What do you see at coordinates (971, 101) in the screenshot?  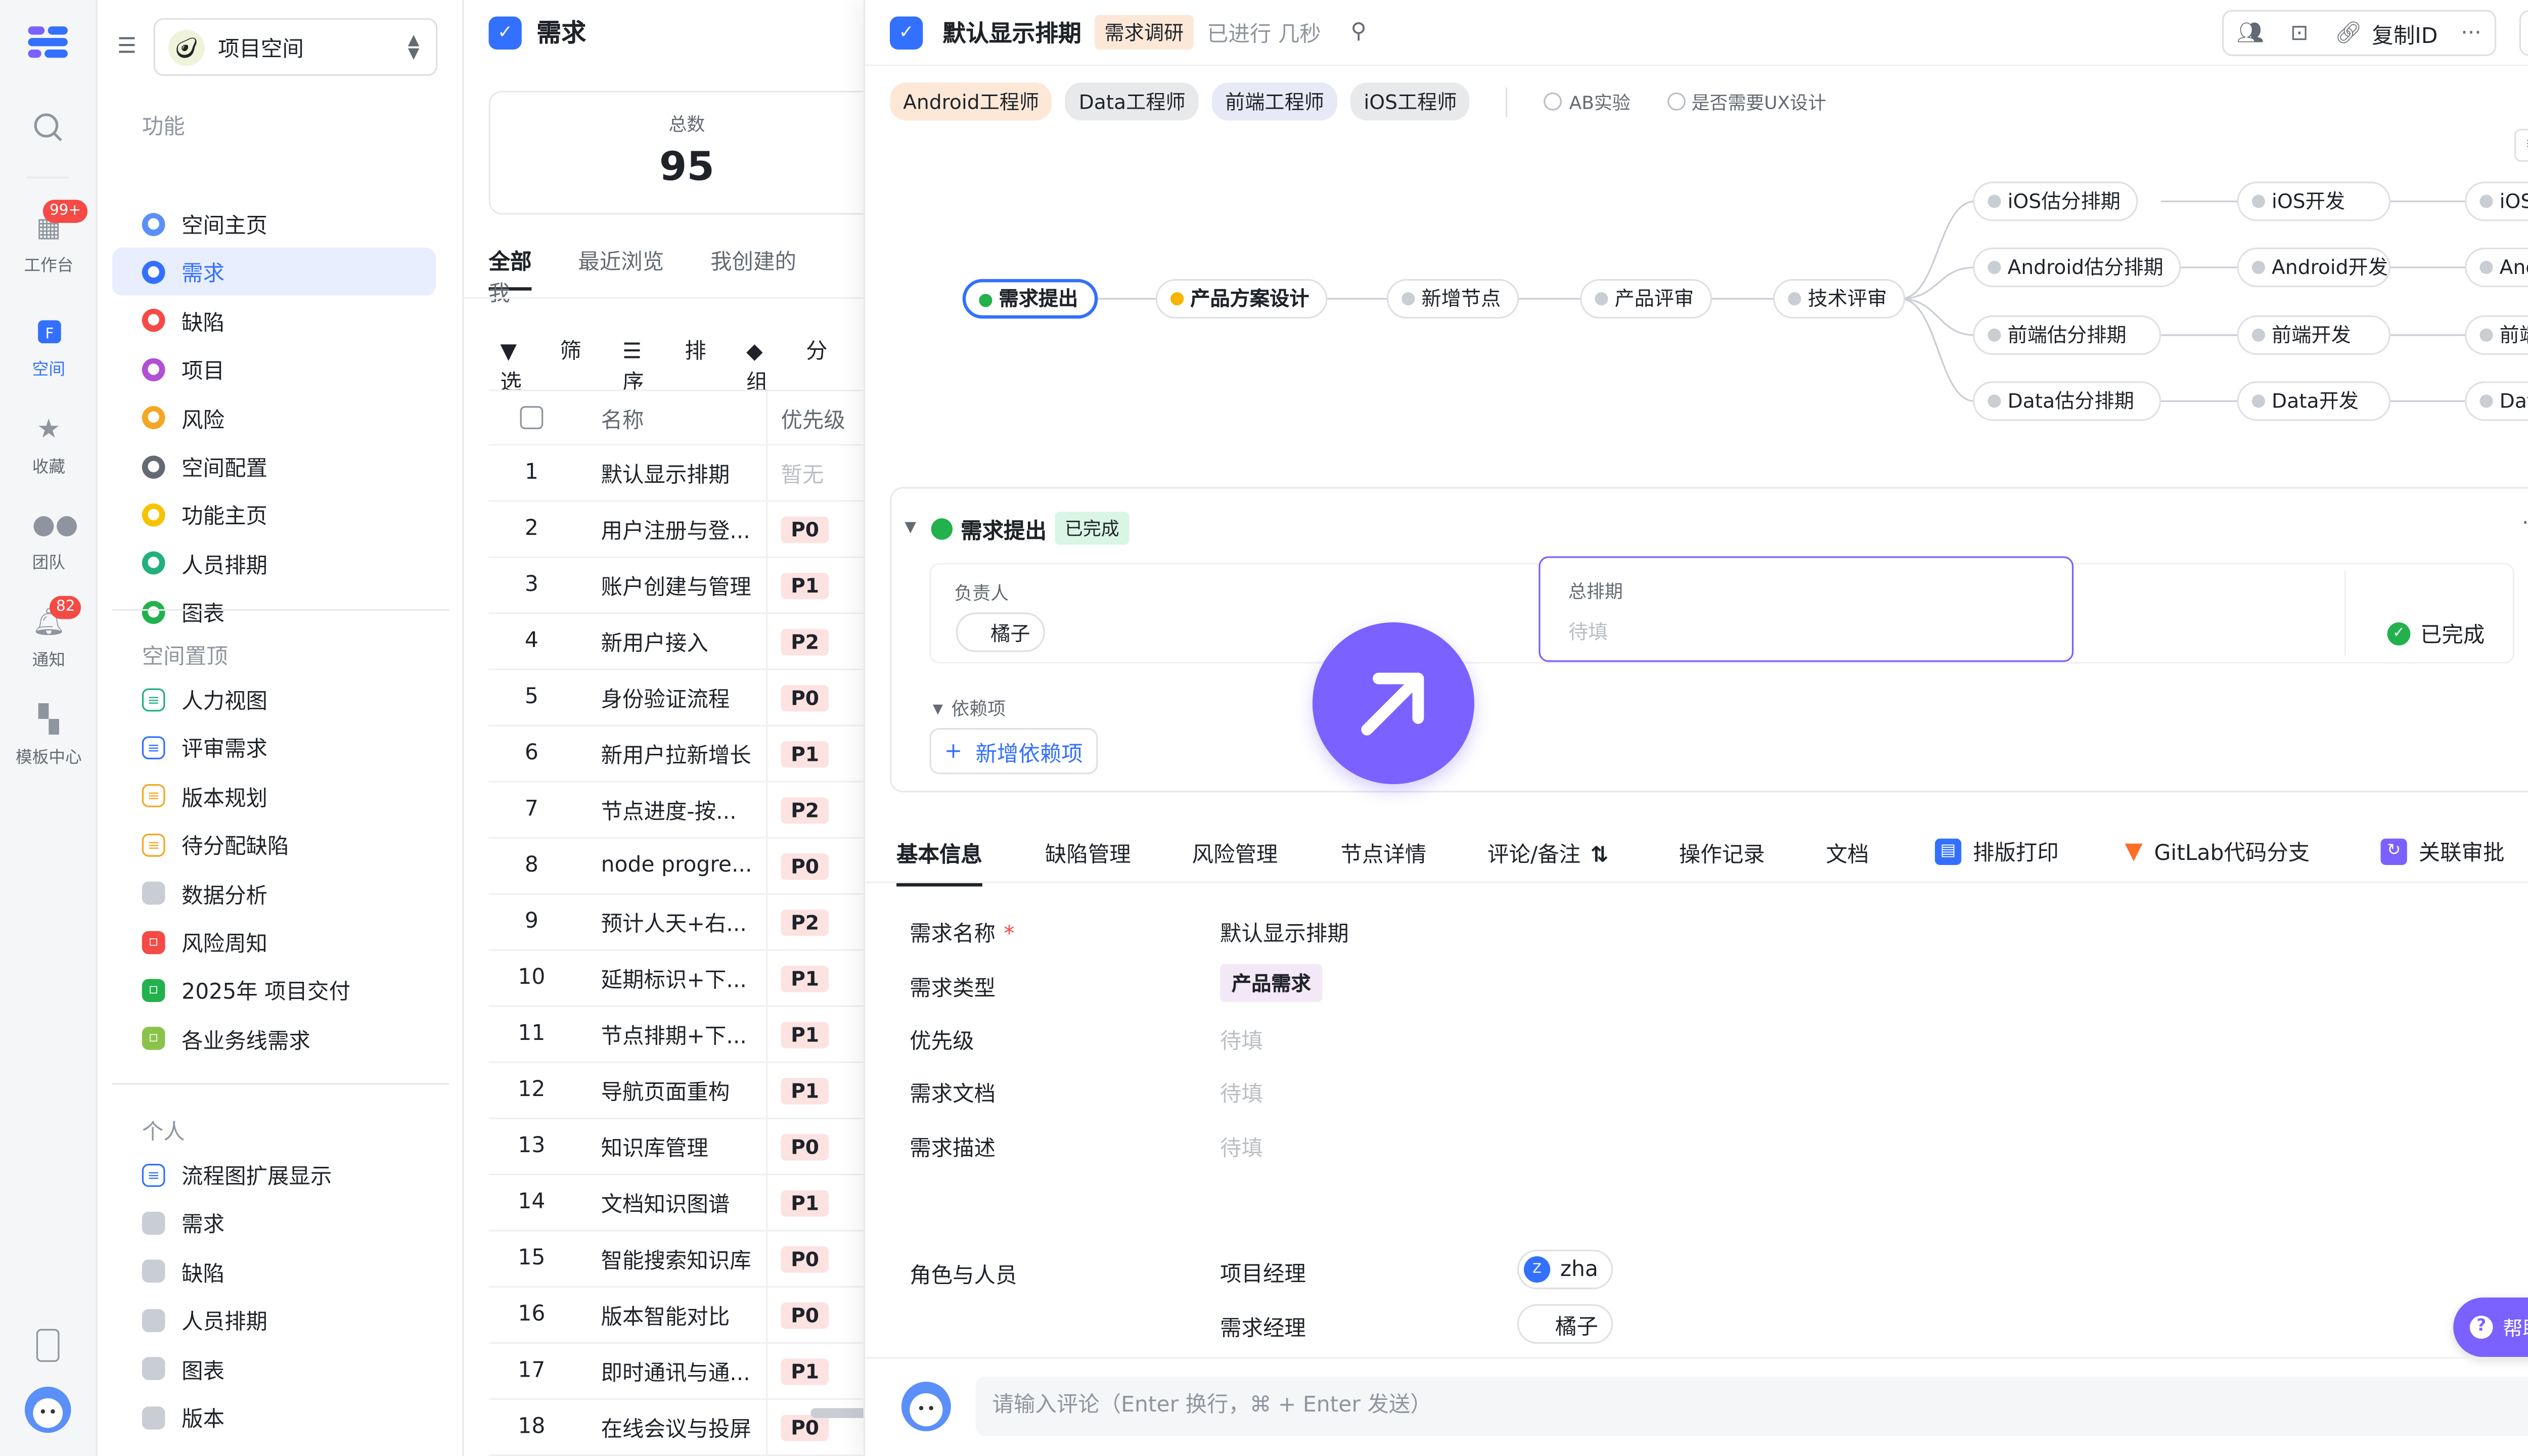 I see `role-chip-android: Android工程师` at bounding box center [971, 101].